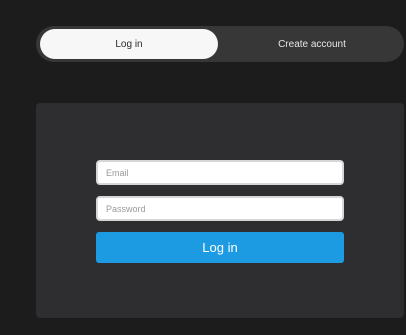  I want to click on password-field, so click(220, 208).